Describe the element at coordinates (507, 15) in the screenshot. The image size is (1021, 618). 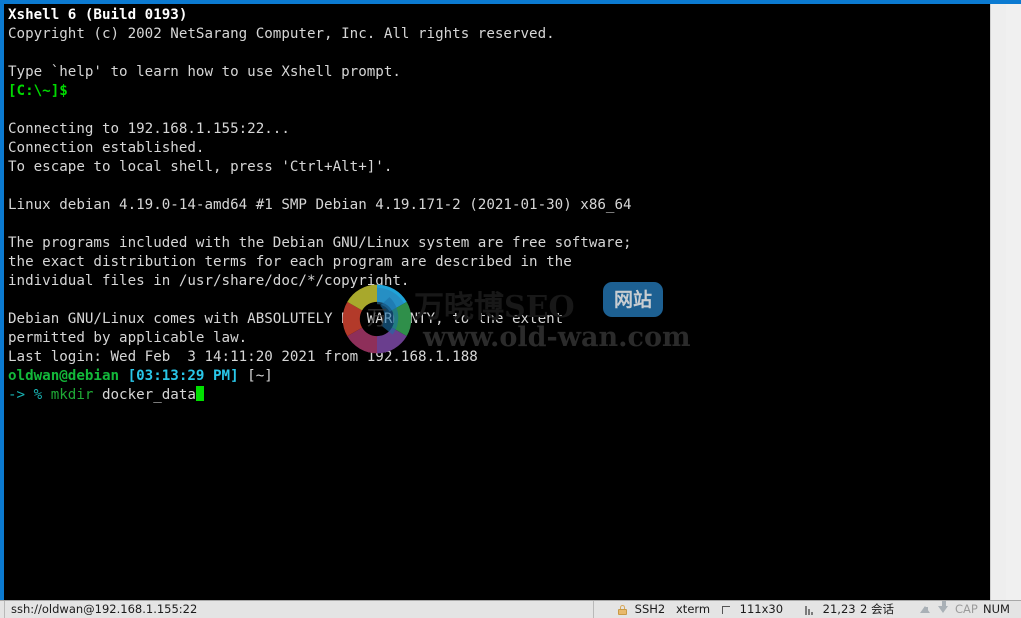
I see `terminal-line: Xshell 6 (Build 0193)` at that location.